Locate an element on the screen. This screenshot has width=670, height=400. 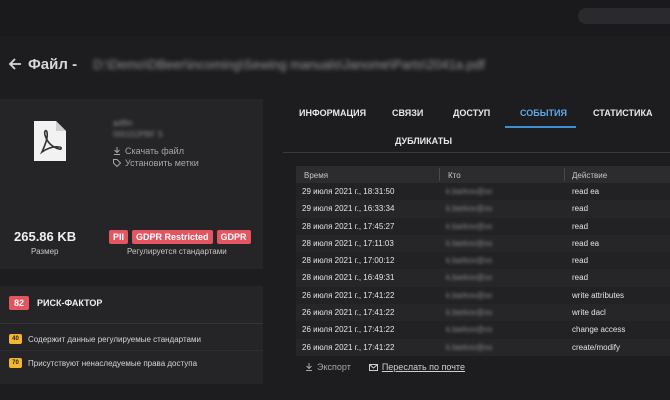
export-button: Экспорт is located at coordinates (328, 367).